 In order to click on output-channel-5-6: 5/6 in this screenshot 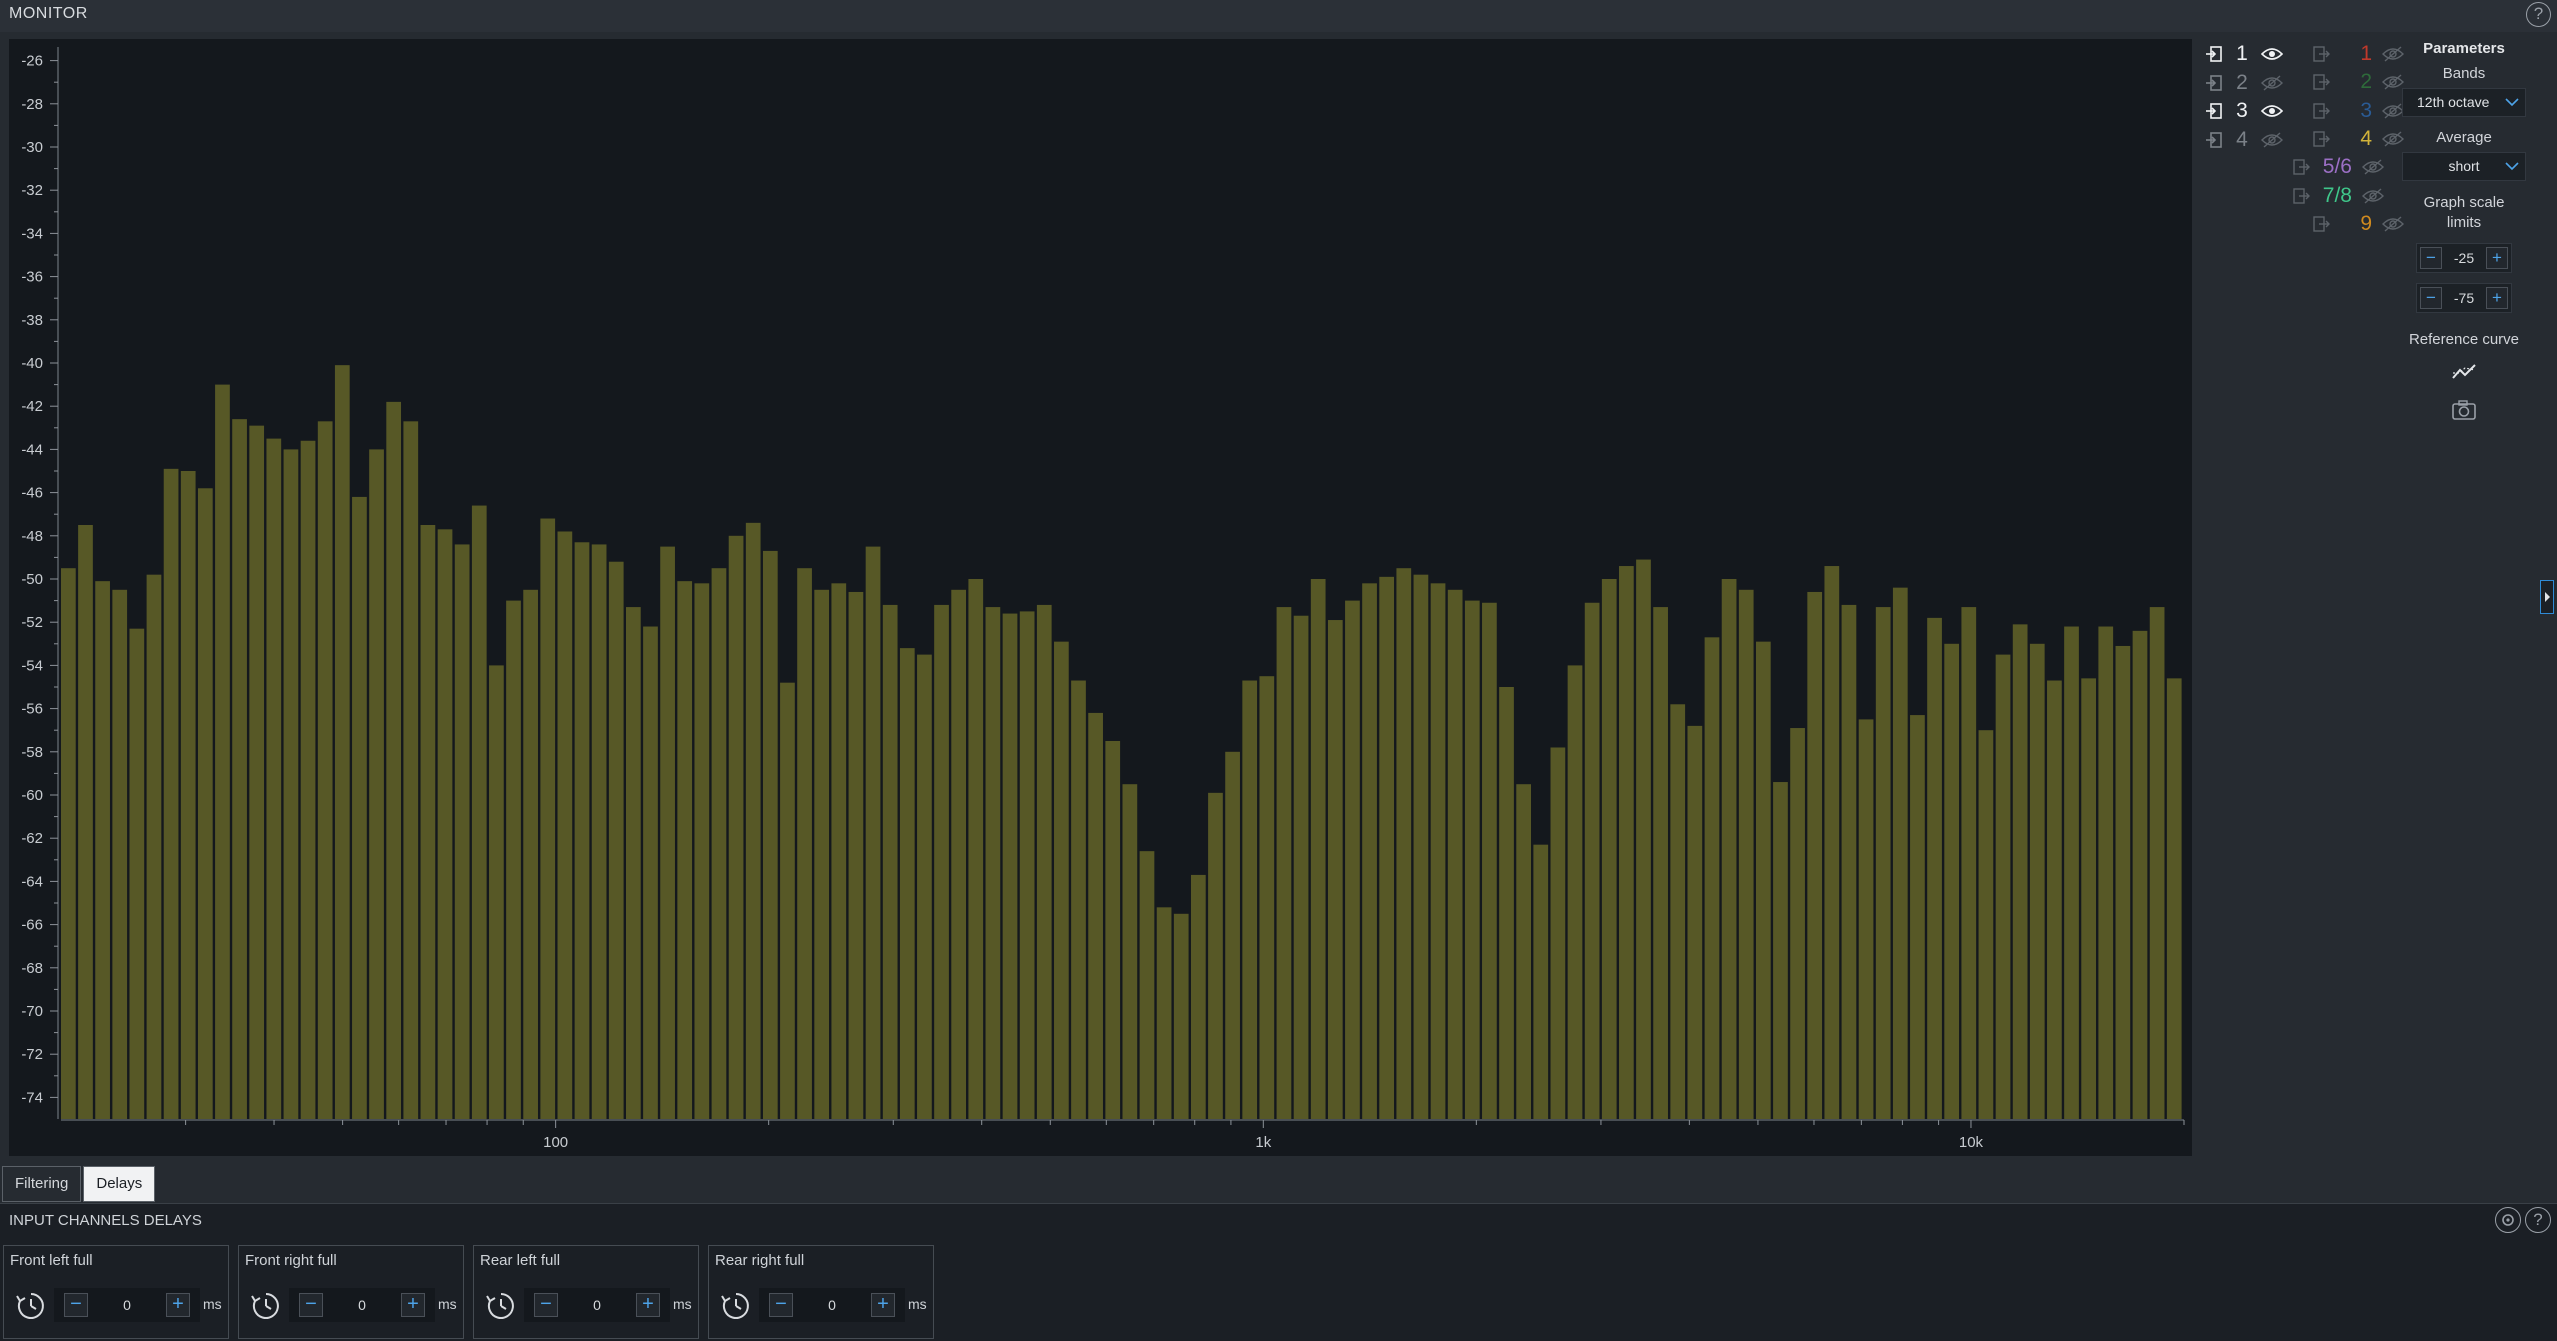, I will do `click(2338, 167)`.